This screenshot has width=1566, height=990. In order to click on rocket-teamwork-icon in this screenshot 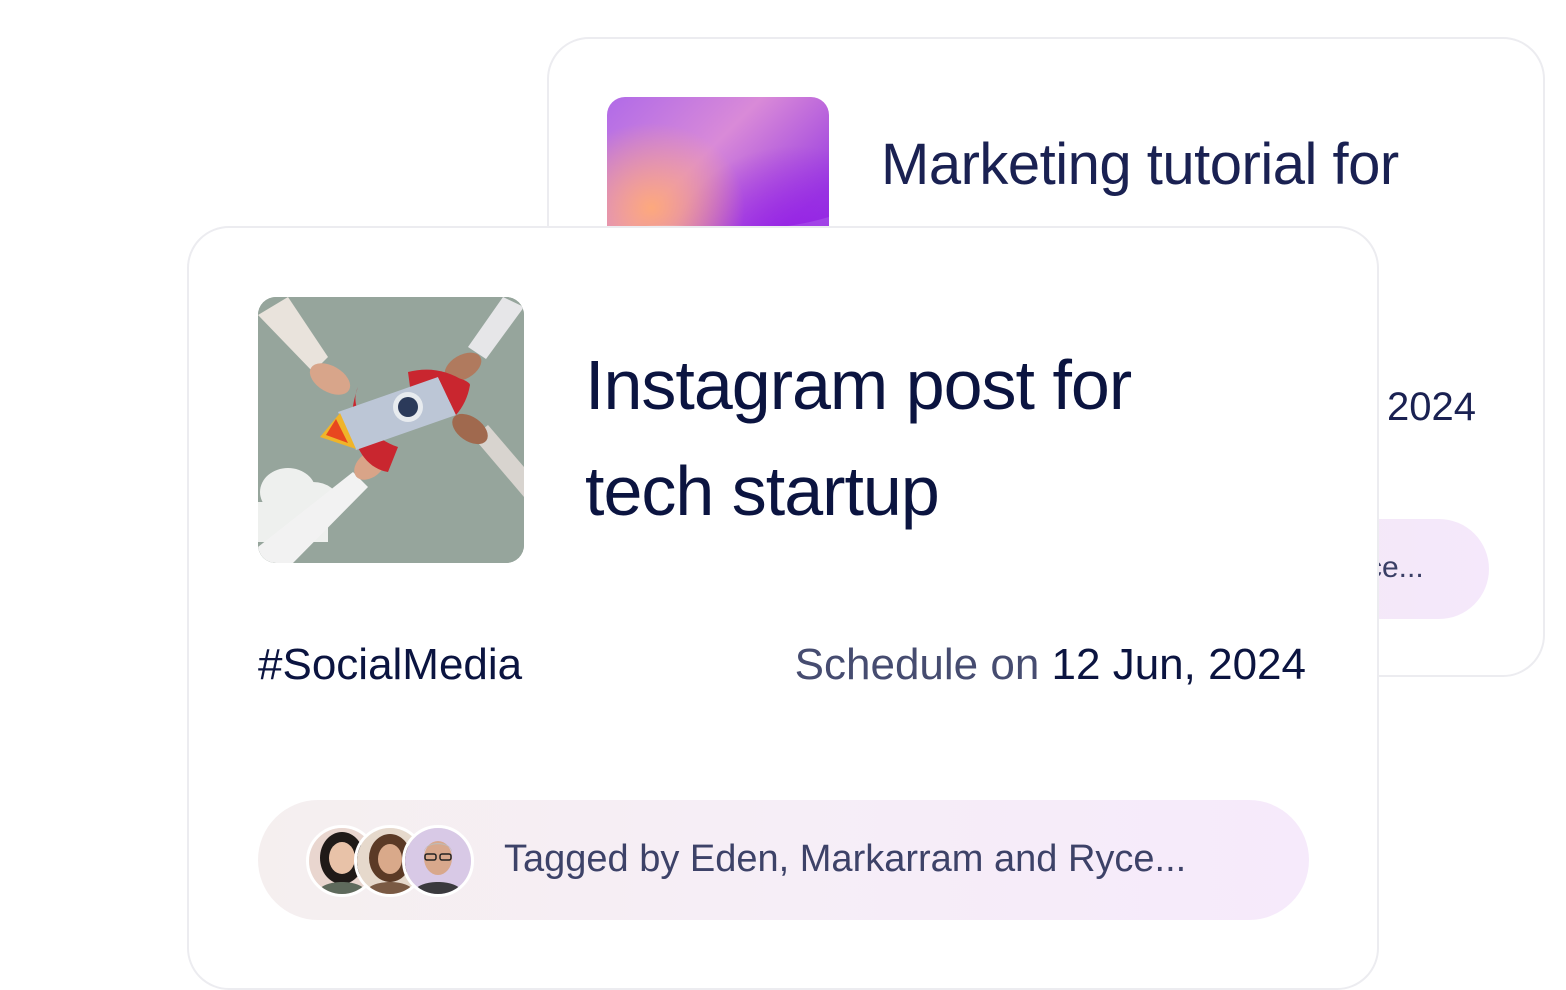, I will do `click(391, 430)`.